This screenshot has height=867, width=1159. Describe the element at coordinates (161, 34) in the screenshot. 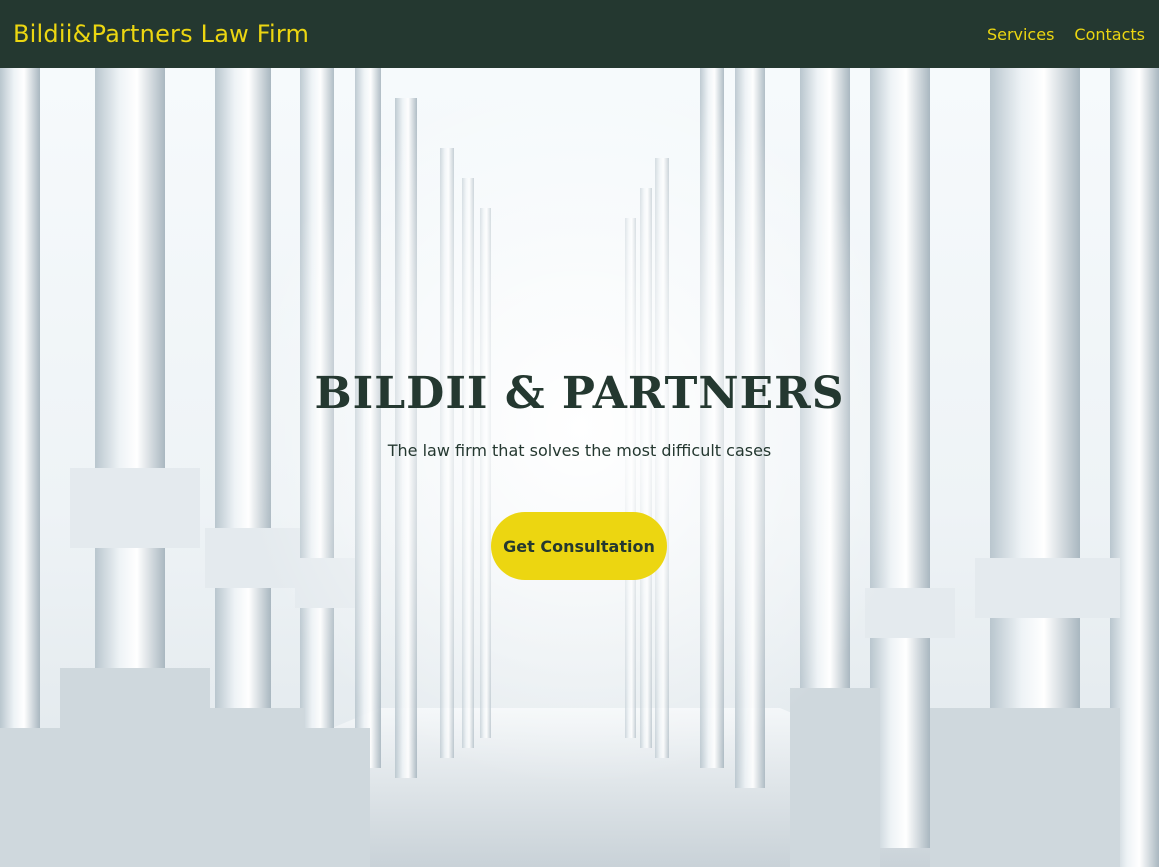

I see `brand-logo-link: Bildii&Partners Law Firm` at that location.